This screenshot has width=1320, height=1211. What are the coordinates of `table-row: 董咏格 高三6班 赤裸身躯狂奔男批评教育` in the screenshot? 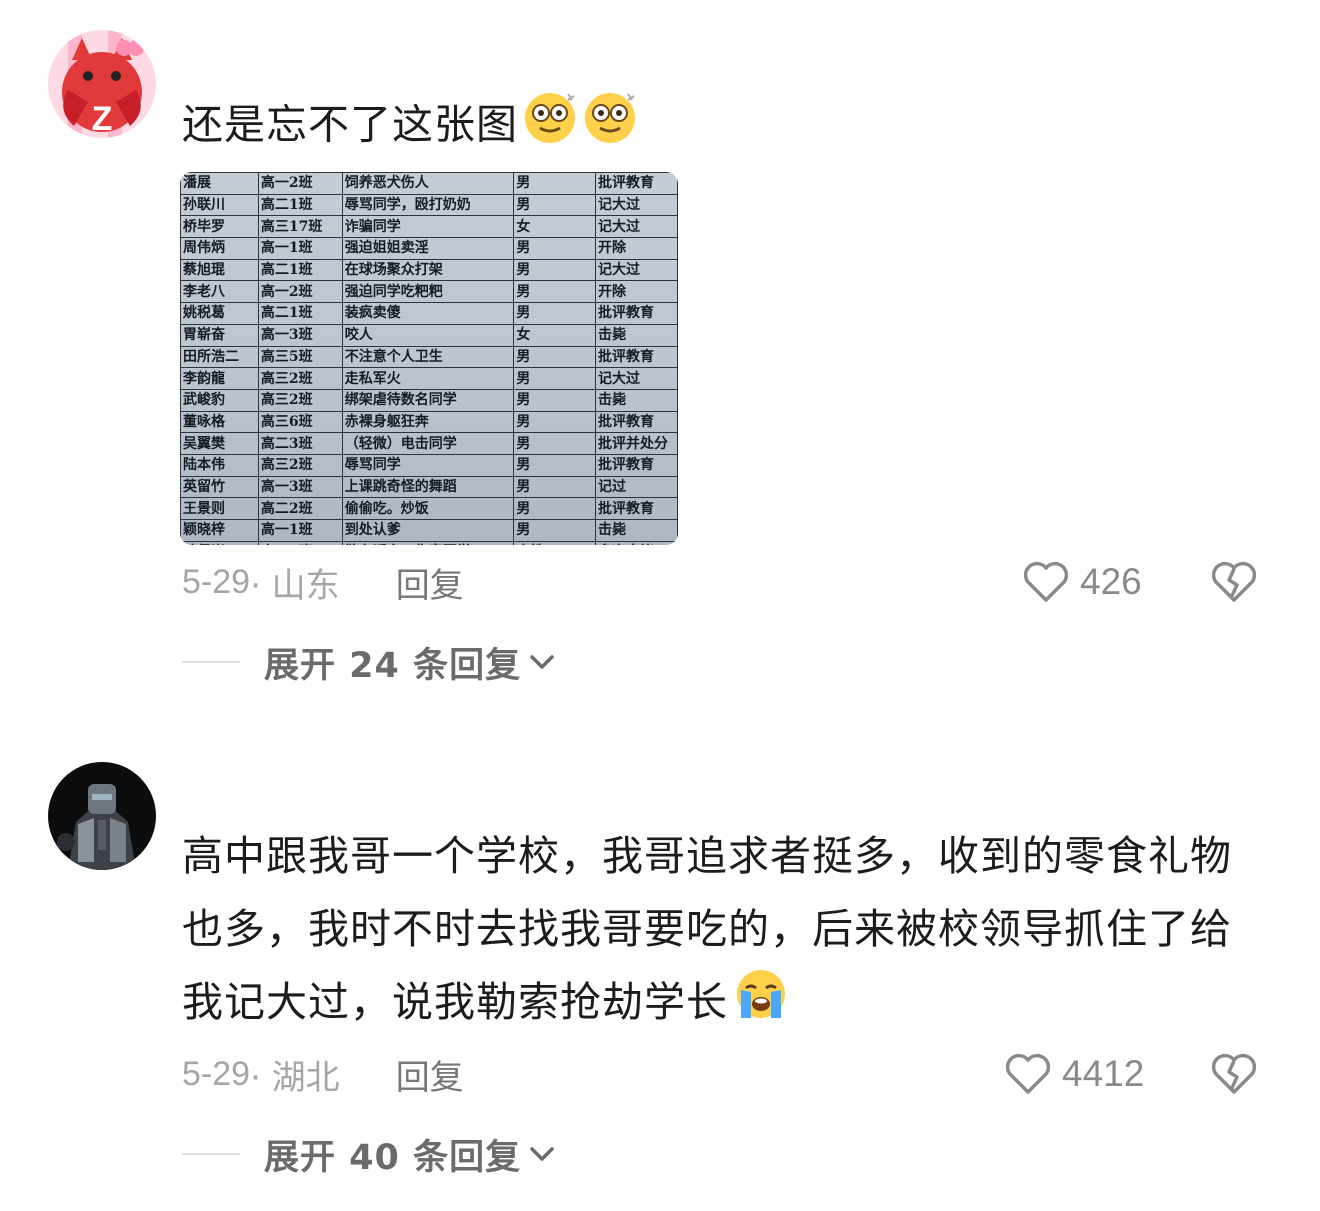 It's located at (429, 422).